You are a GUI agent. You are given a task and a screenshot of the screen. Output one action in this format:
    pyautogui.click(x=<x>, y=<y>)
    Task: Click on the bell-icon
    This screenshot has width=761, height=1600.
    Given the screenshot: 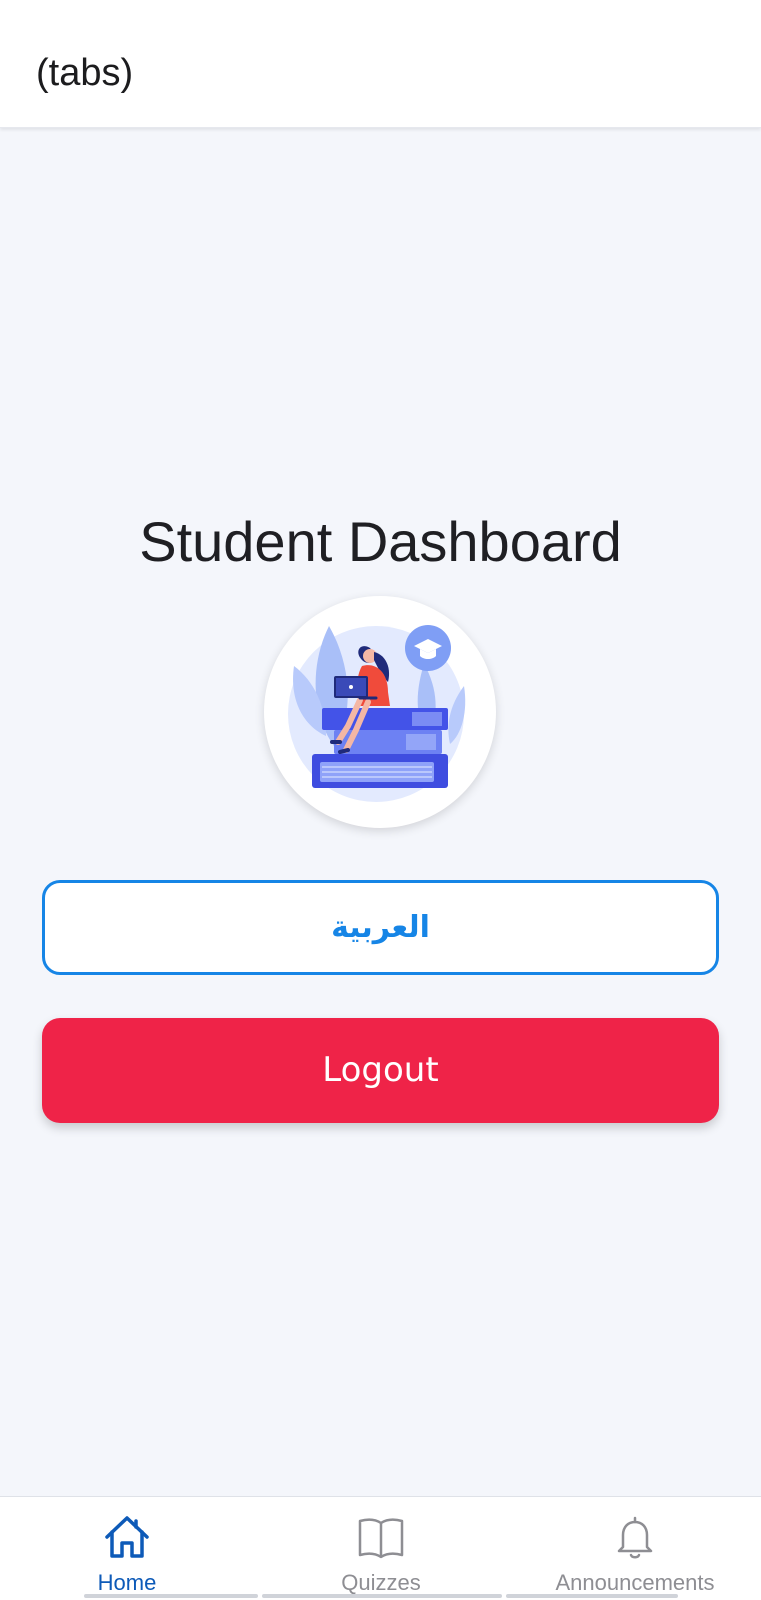 What is the action you would take?
    pyautogui.click(x=635, y=1537)
    